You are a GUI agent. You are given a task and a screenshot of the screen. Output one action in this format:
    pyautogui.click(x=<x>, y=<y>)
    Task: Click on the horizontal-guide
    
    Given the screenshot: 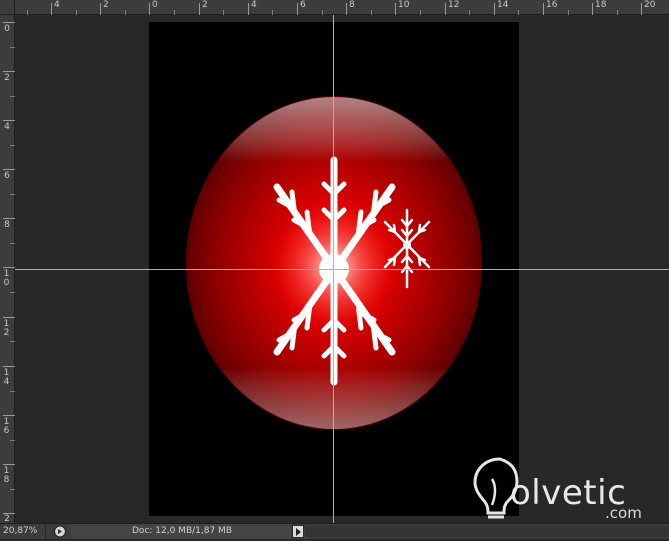 What is the action you would take?
    pyautogui.click(x=342, y=269)
    